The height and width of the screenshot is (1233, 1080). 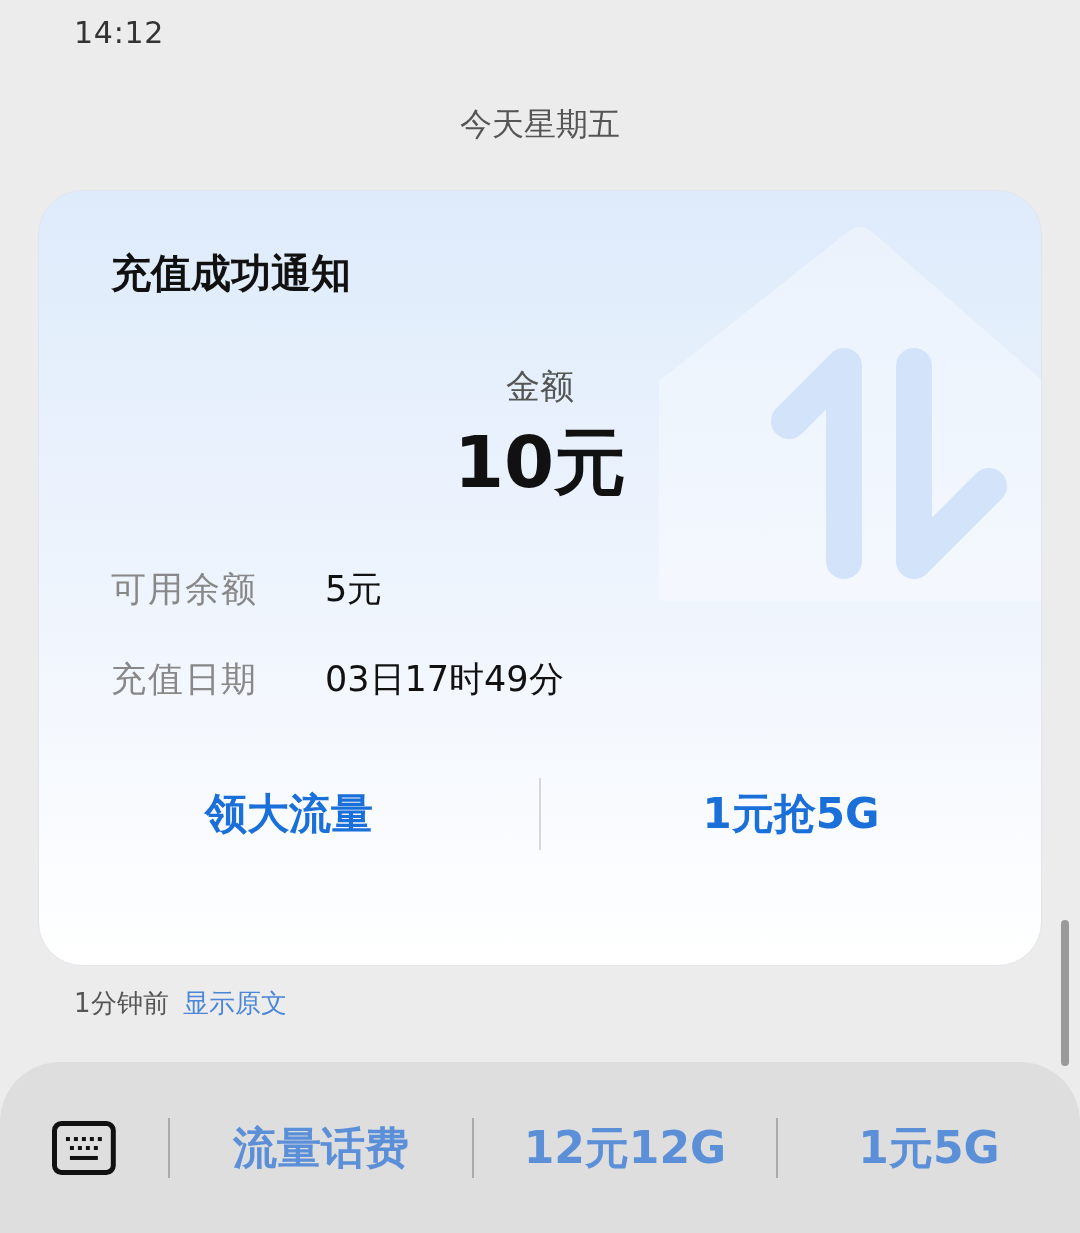 I want to click on amount-label: 金额, so click(x=540, y=386).